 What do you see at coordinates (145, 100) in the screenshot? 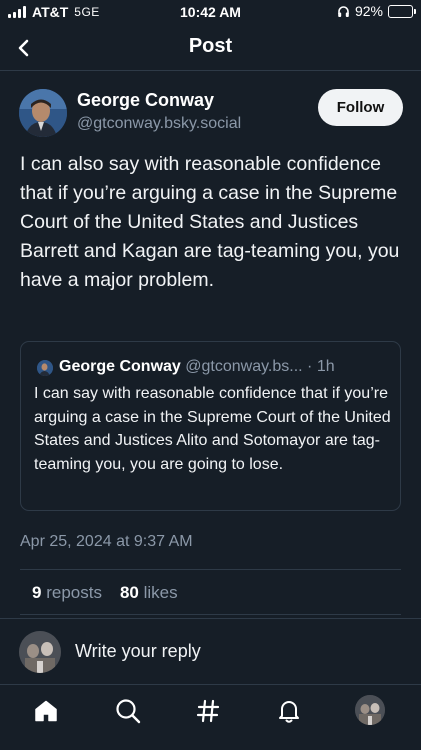
I see `author-name: George Conway` at bounding box center [145, 100].